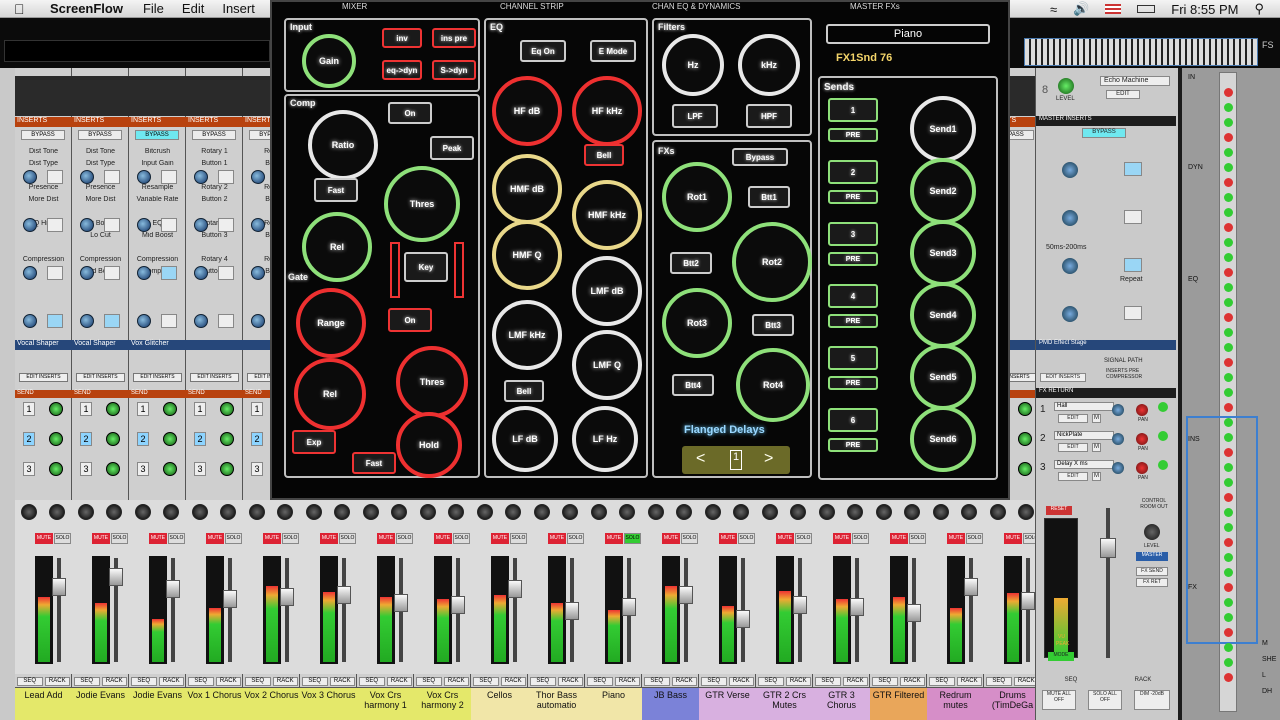 This screenshot has height=720, width=1280. Describe the element at coordinates (853, 358) in the screenshot. I see `send-number-button: 5` at that location.